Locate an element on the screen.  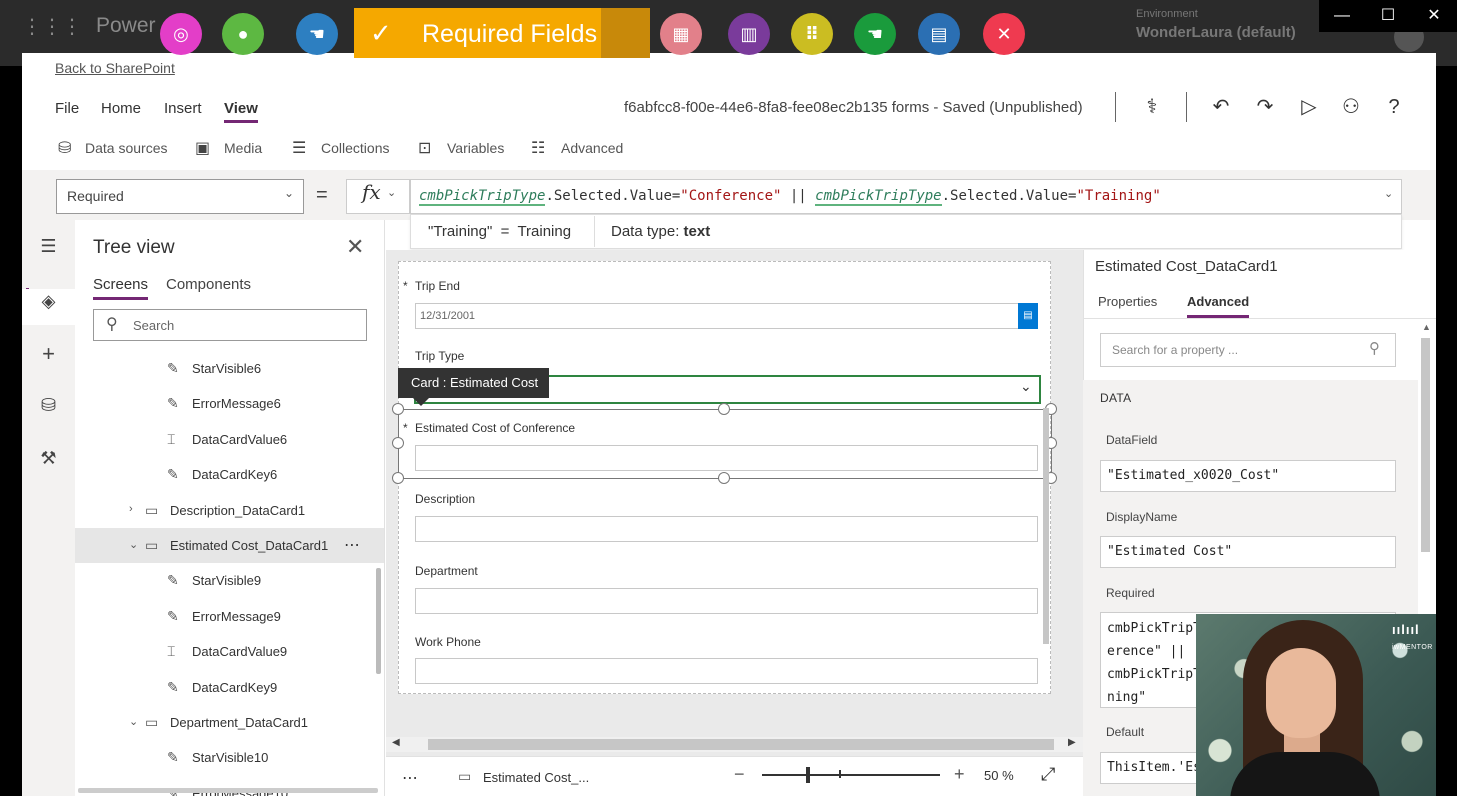
menu-home: Home is located at coordinates (121, 108).